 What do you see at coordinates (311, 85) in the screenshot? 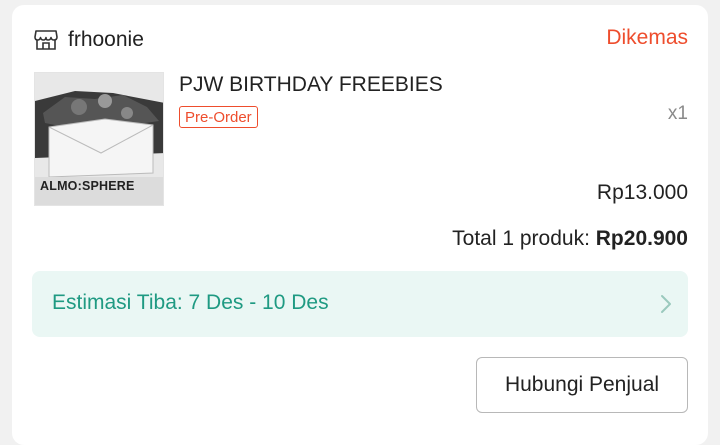
I see `product-title: PJW BIRTHDAY FREEBIES` at bounding box center [311, 85].